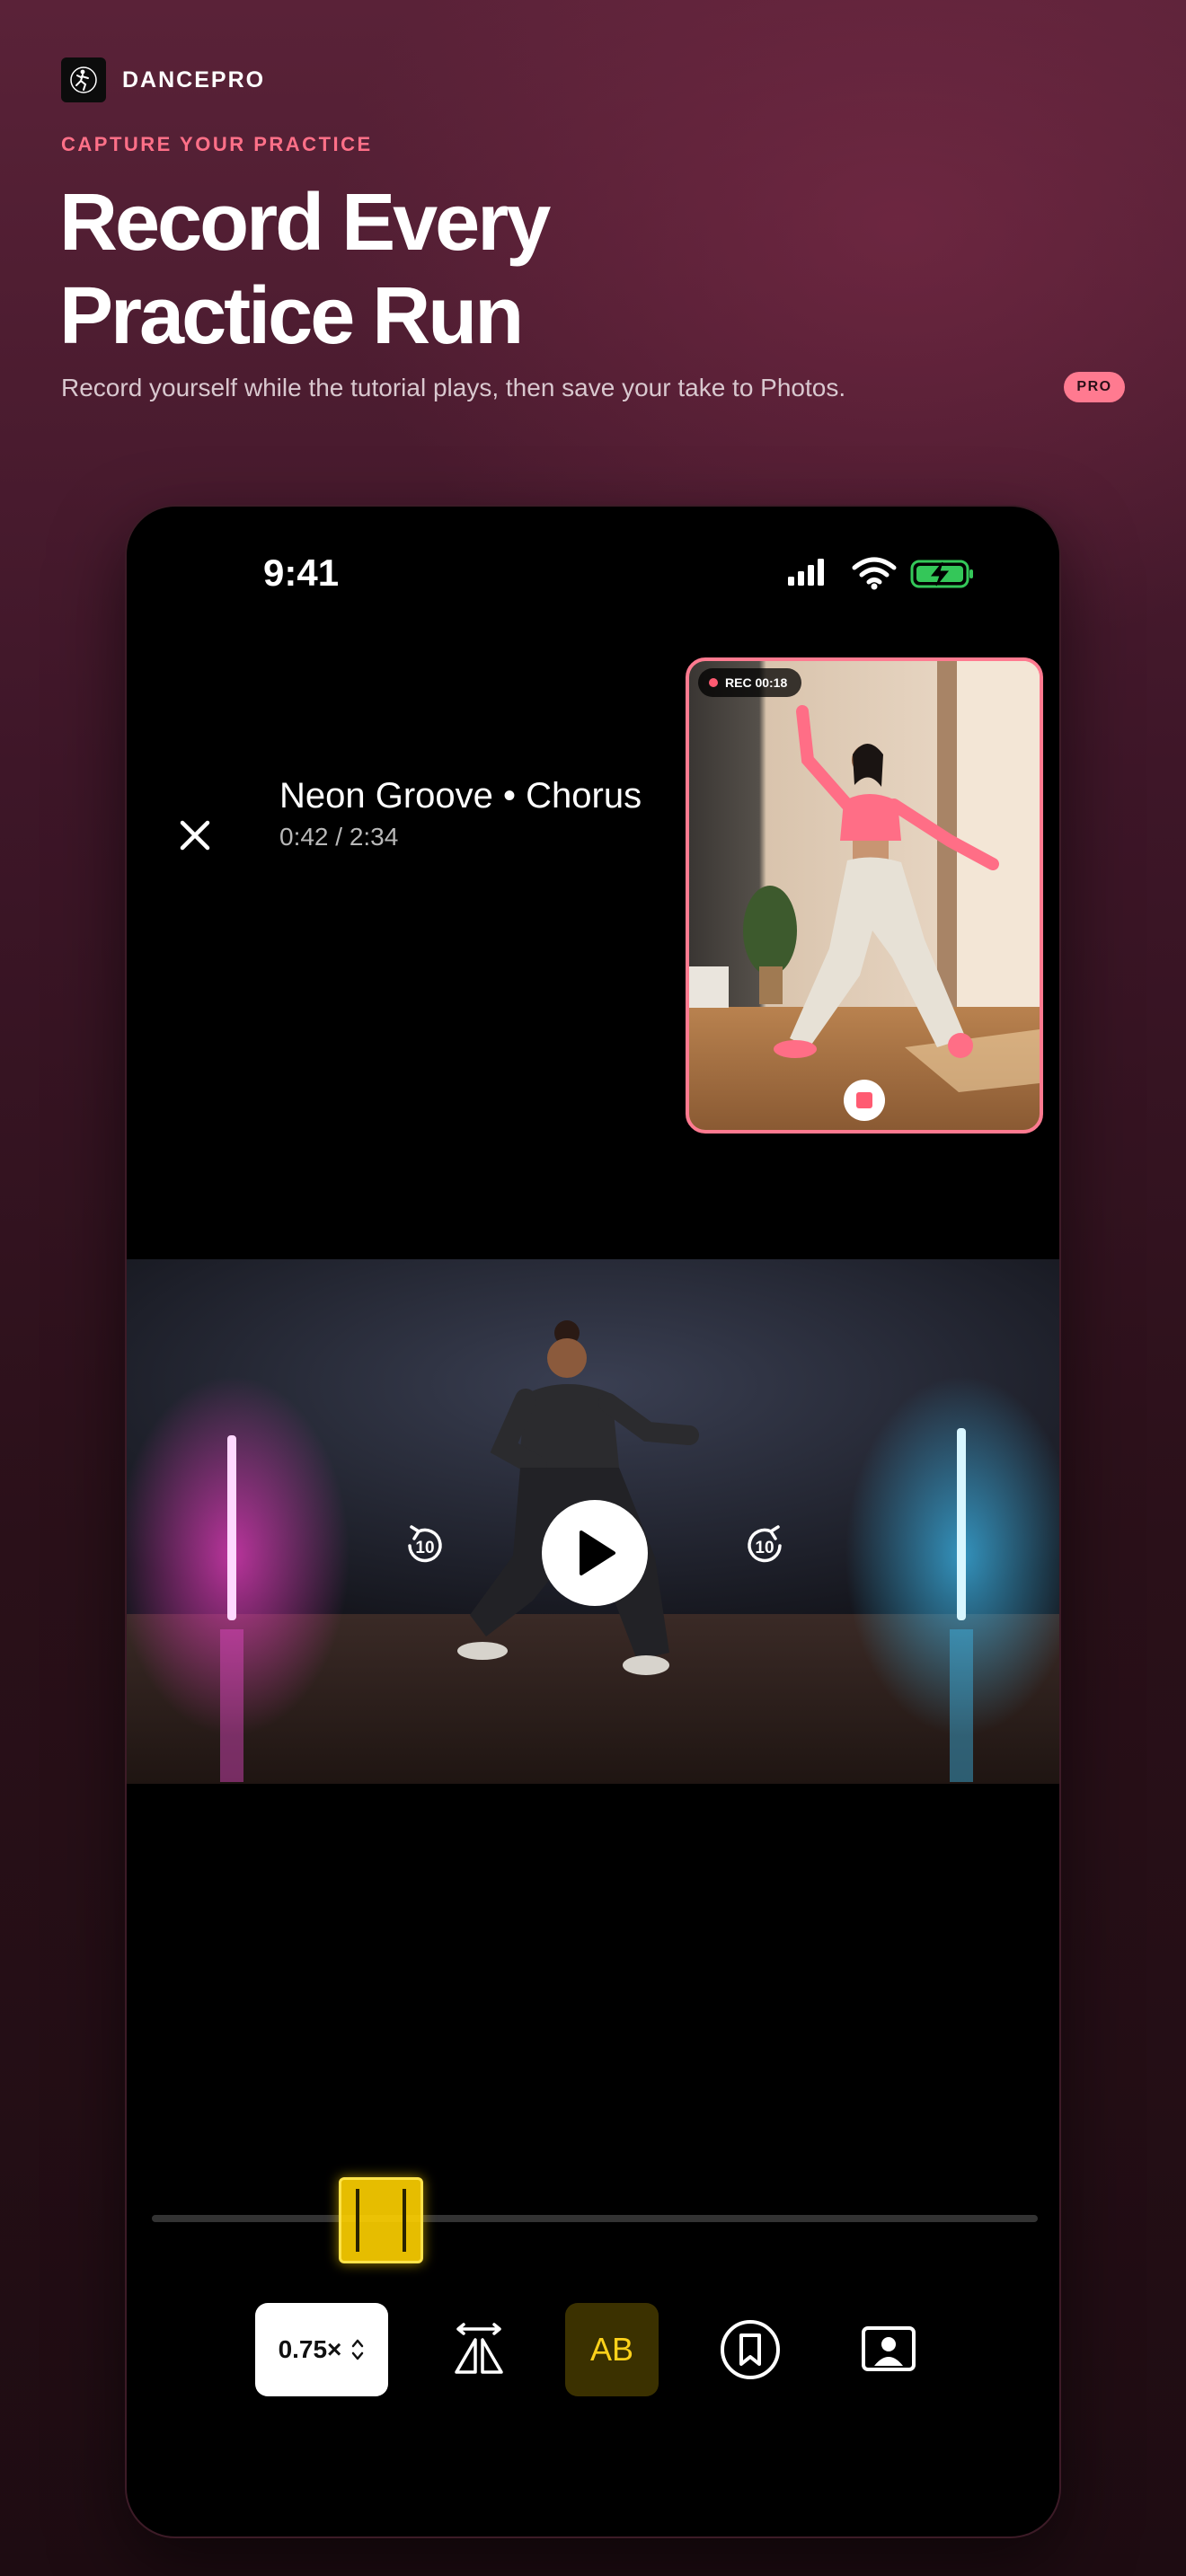 The width and height of the screenshot is (1186, 2576). I want to click on camera-preview: REC 00:18, so click(864, 895).